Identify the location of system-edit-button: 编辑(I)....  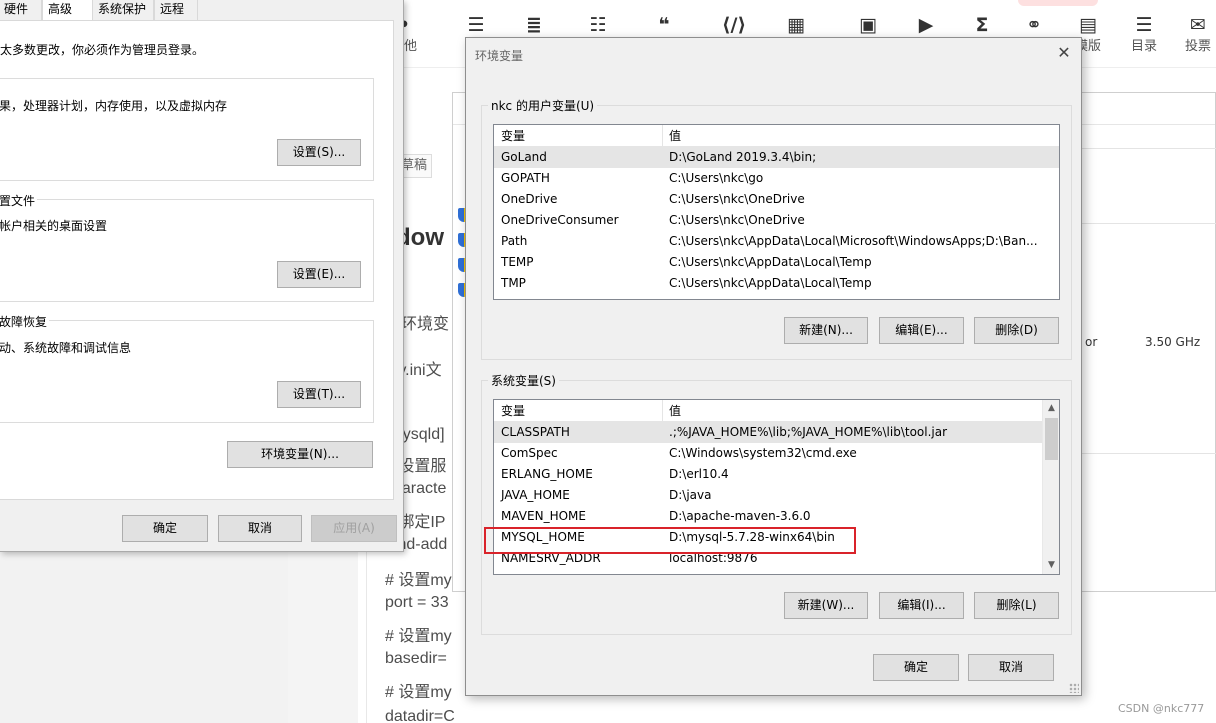
(921, 605).